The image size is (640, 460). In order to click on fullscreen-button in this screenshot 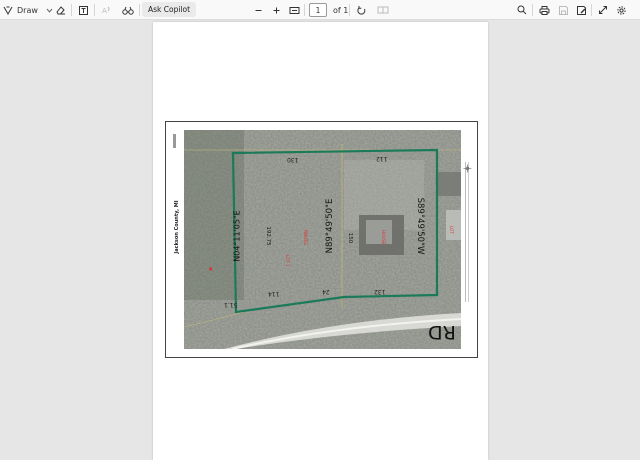, I will do `click(603, 10)`.